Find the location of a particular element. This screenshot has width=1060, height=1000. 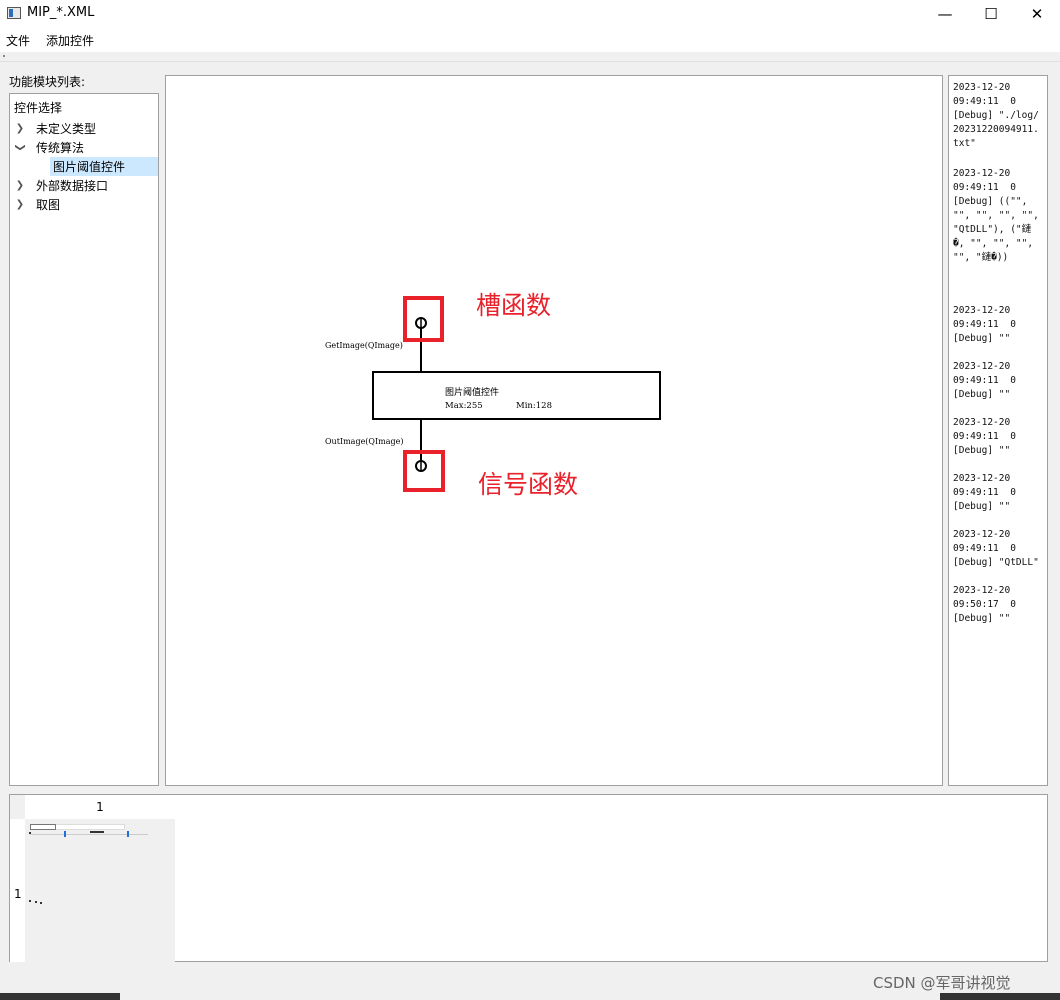

minimize-button: — is located at coordinates (945, 14).